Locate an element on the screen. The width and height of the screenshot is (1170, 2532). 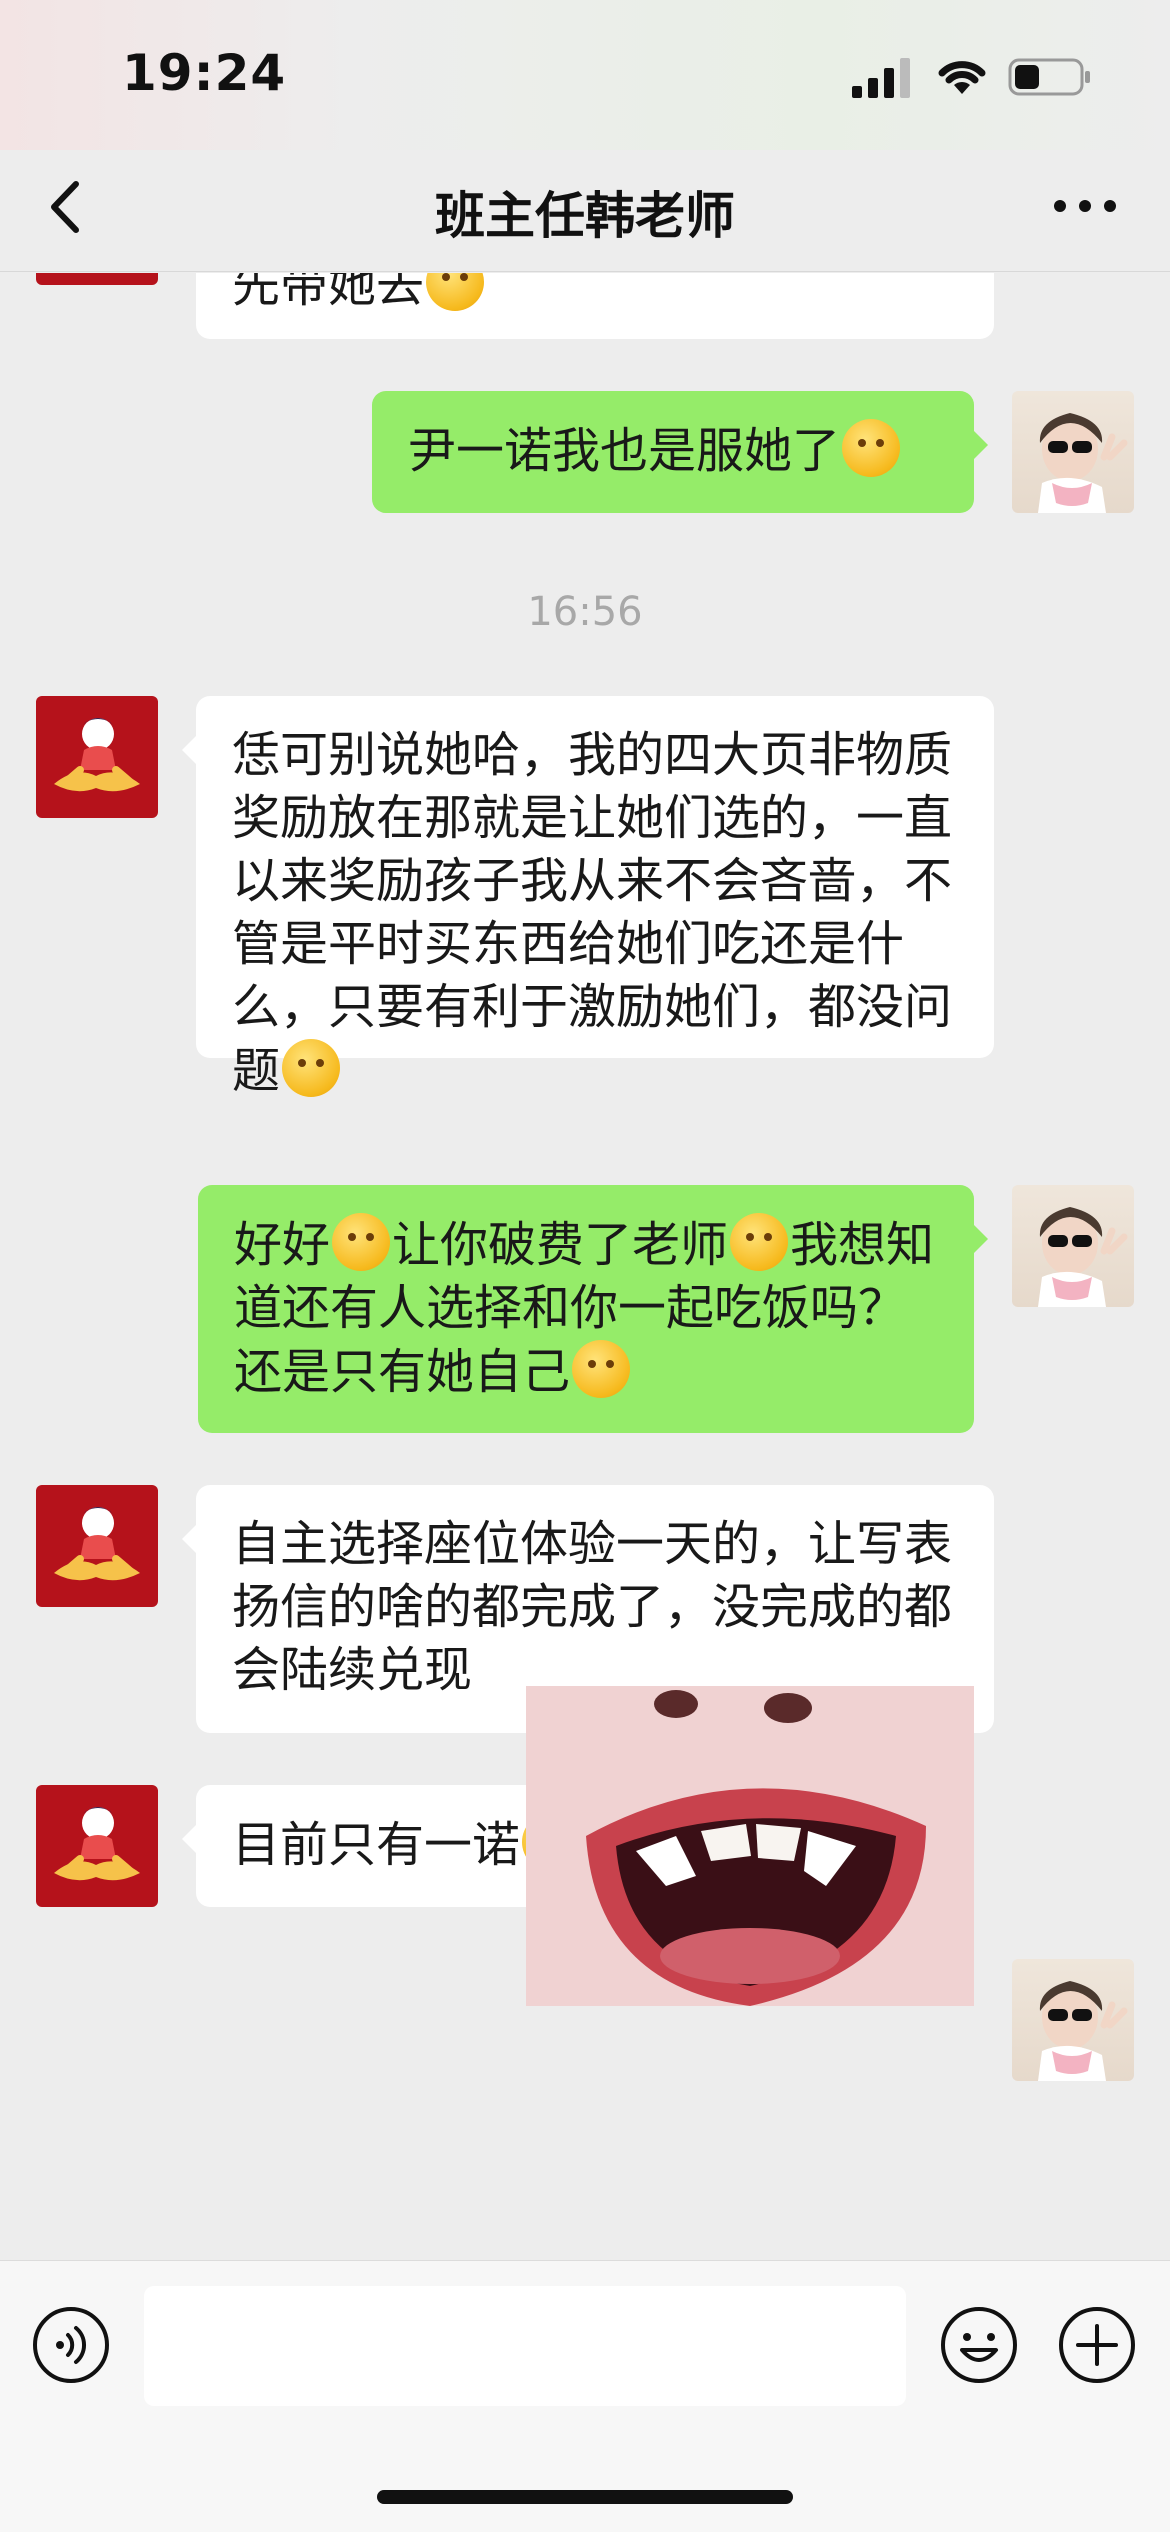
cellular-signal-icon is located at coordinates (881, 78).